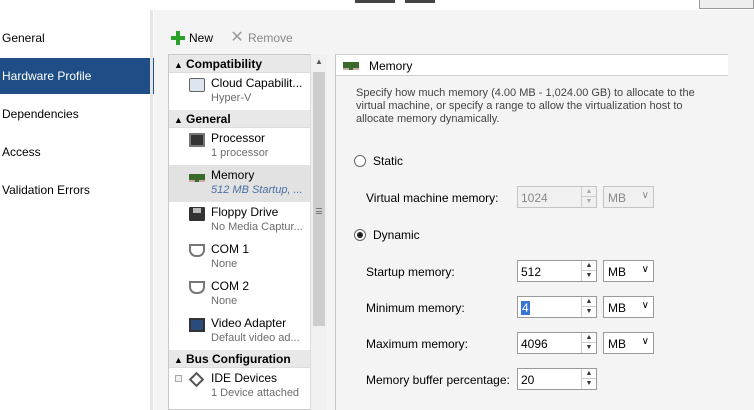  What do you see at coordinates (230, 249) in the screenshot?
I see `hardware-item-name: COM 1` at bounding box center [230, 249].